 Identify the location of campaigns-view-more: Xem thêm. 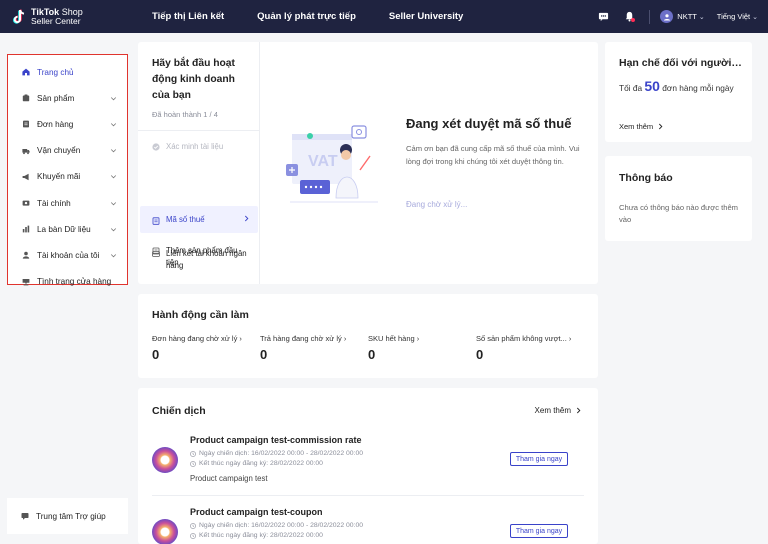
(558, 410).